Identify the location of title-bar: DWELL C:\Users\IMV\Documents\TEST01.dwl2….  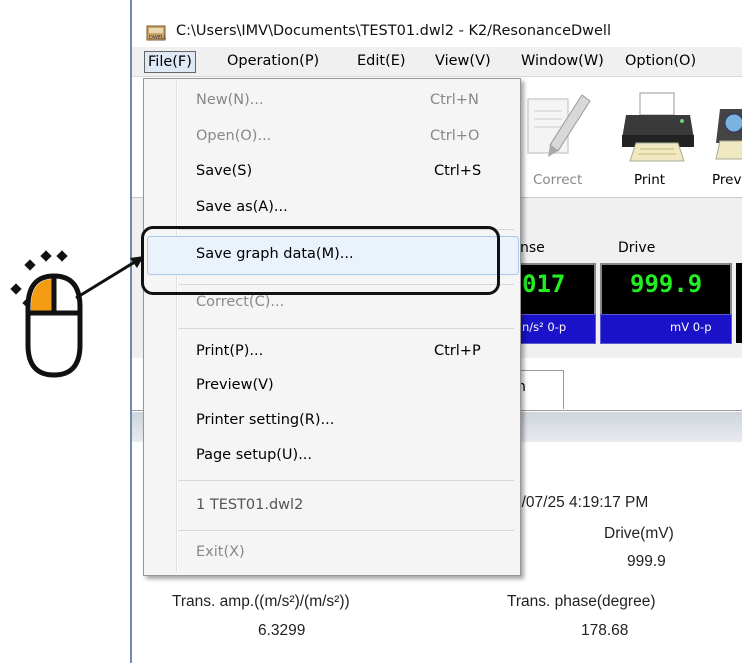
(437, 28).